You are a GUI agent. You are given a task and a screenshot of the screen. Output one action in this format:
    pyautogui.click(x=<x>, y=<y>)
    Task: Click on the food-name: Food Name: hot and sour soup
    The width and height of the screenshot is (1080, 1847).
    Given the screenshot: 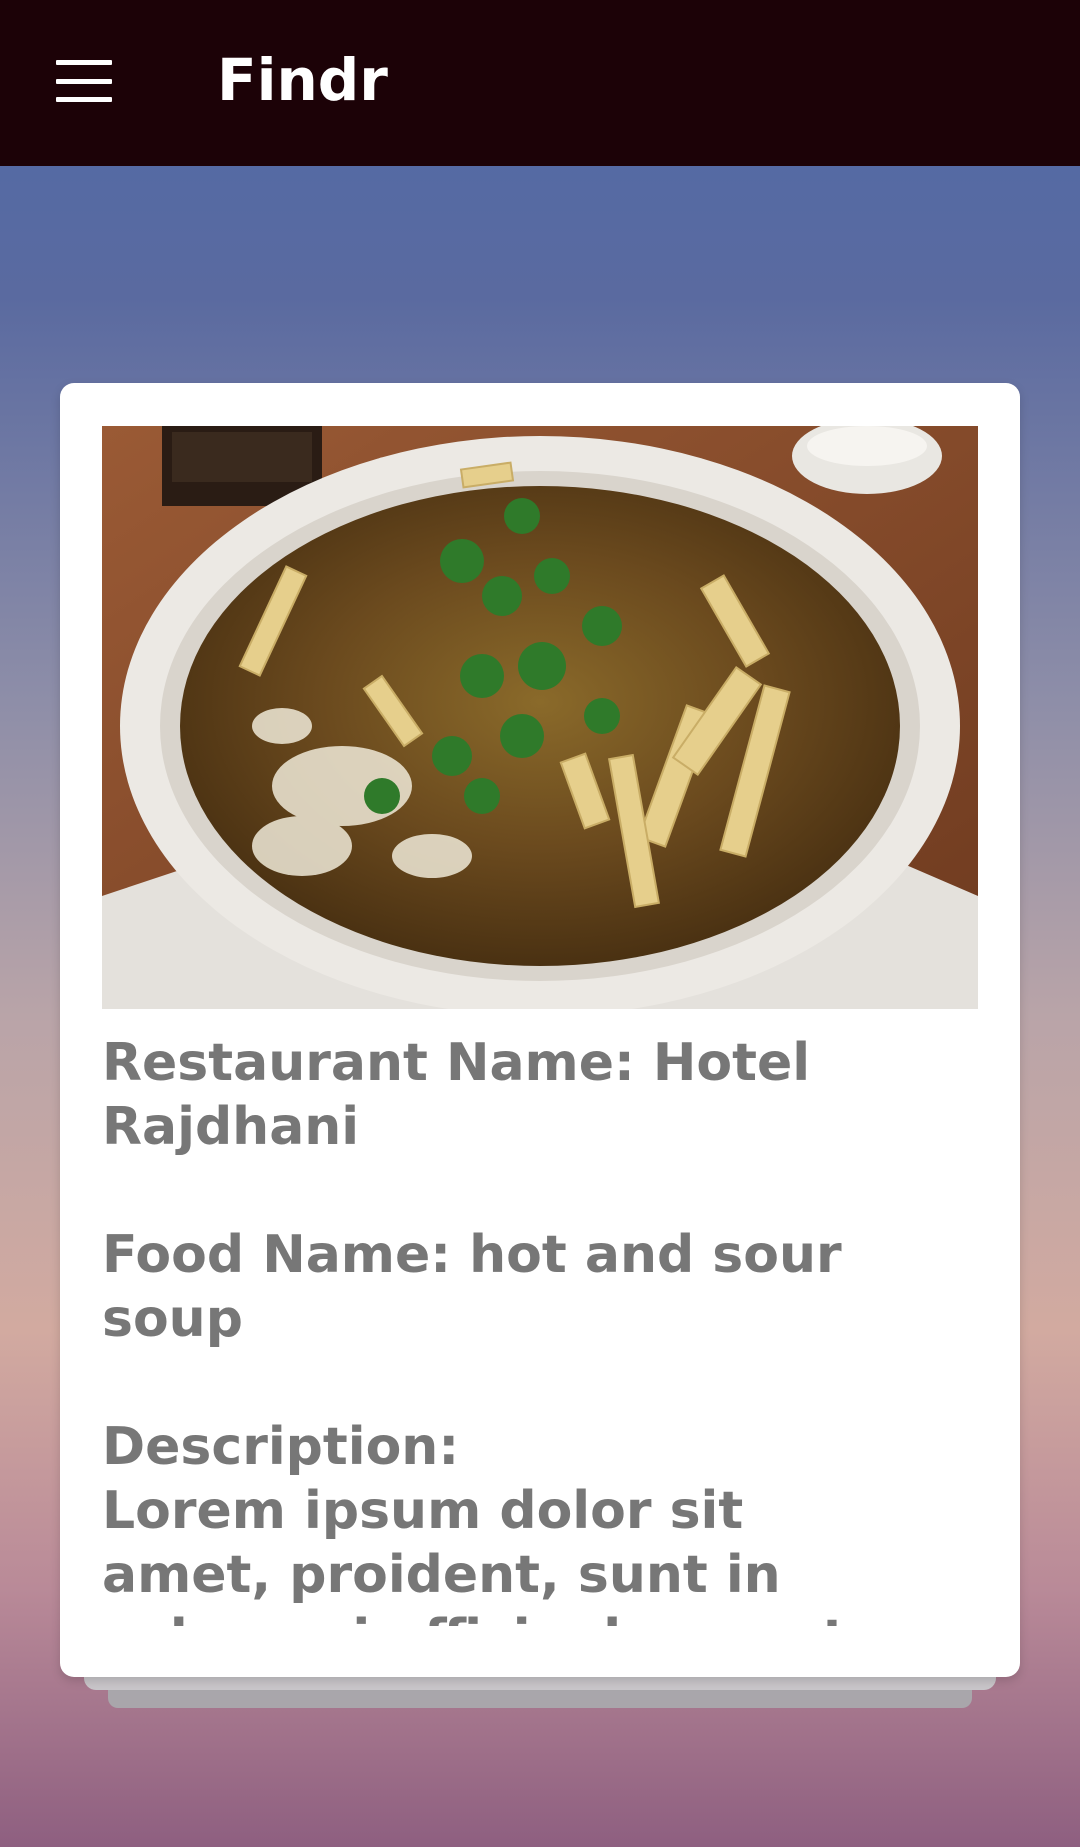 What is the action you would take?
    pyautogui.click(x=472, y=1287)
    